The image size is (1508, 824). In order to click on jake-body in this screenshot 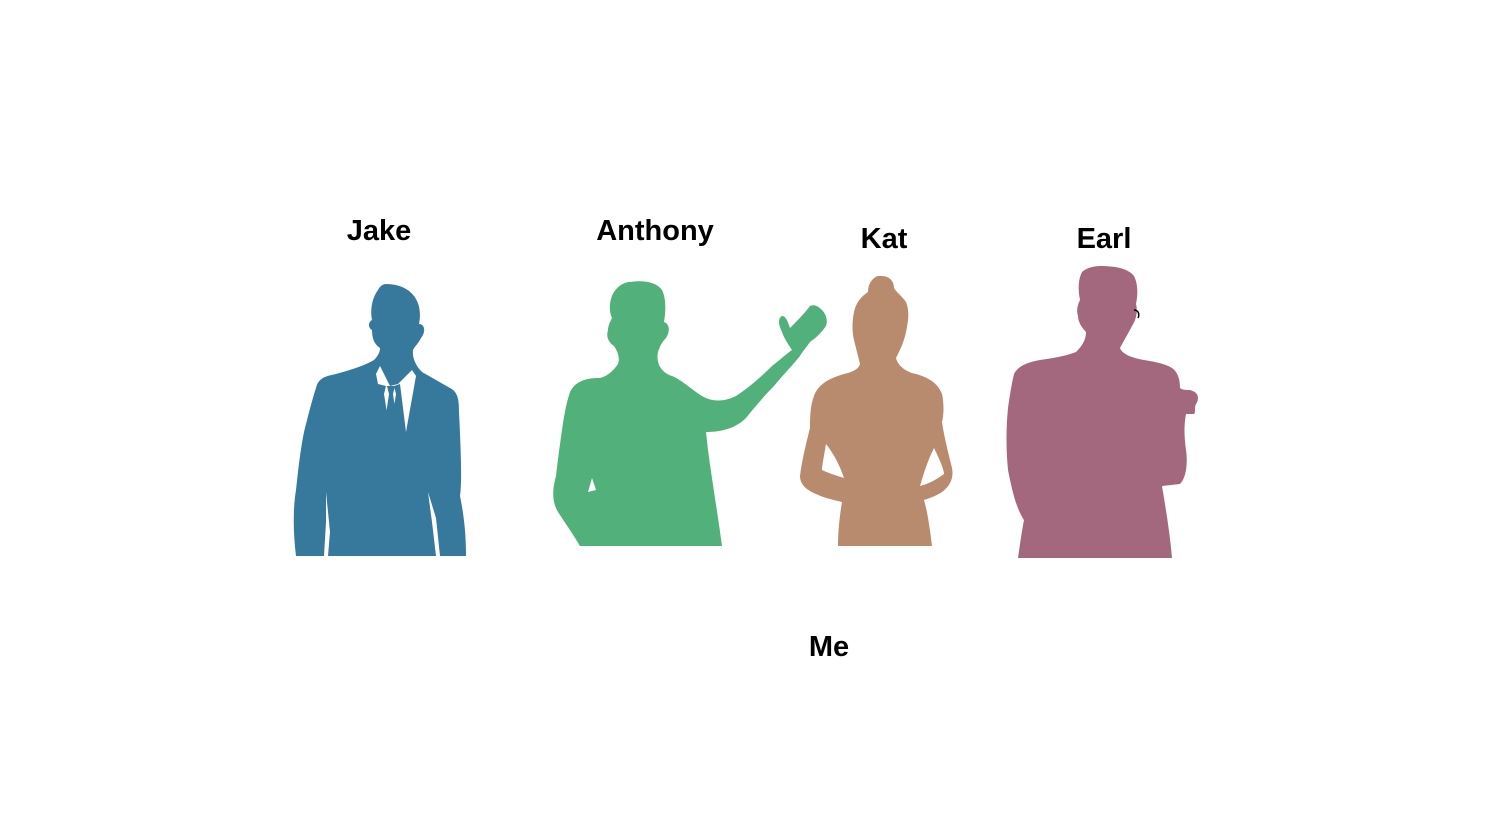, I will do `click(379, 420)`.